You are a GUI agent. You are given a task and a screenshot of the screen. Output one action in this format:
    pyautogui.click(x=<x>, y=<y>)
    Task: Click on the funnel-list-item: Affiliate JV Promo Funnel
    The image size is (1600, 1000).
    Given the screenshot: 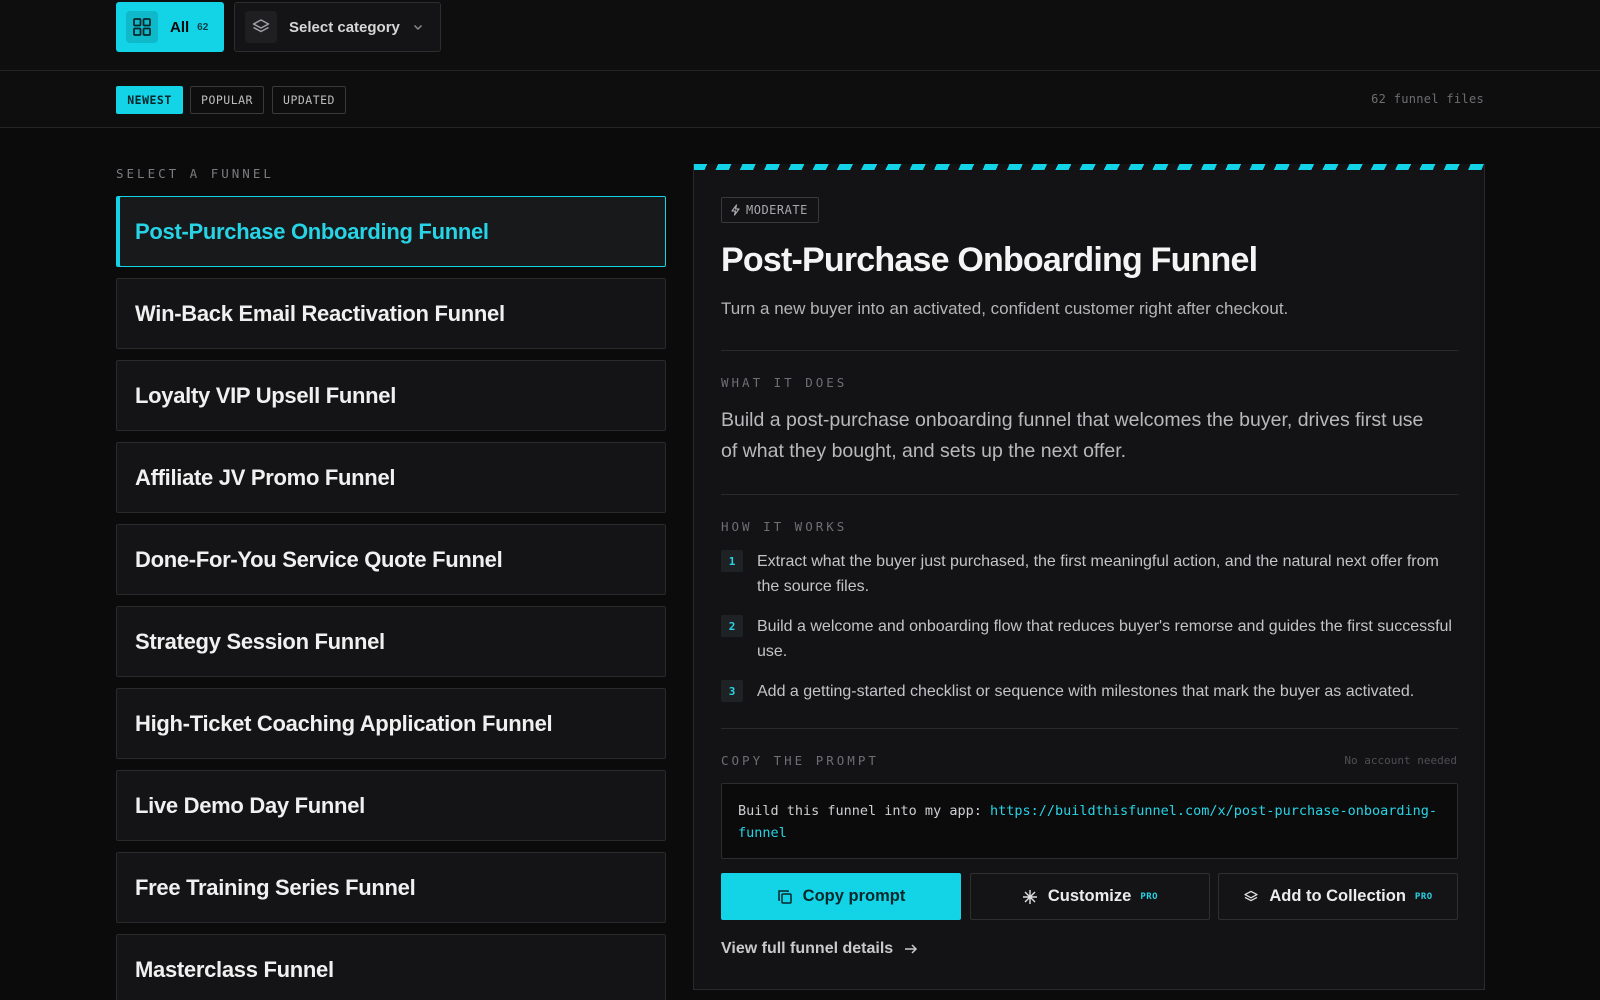 What is the action you would take?
    pyautogui.click(x=391, y=477)
    